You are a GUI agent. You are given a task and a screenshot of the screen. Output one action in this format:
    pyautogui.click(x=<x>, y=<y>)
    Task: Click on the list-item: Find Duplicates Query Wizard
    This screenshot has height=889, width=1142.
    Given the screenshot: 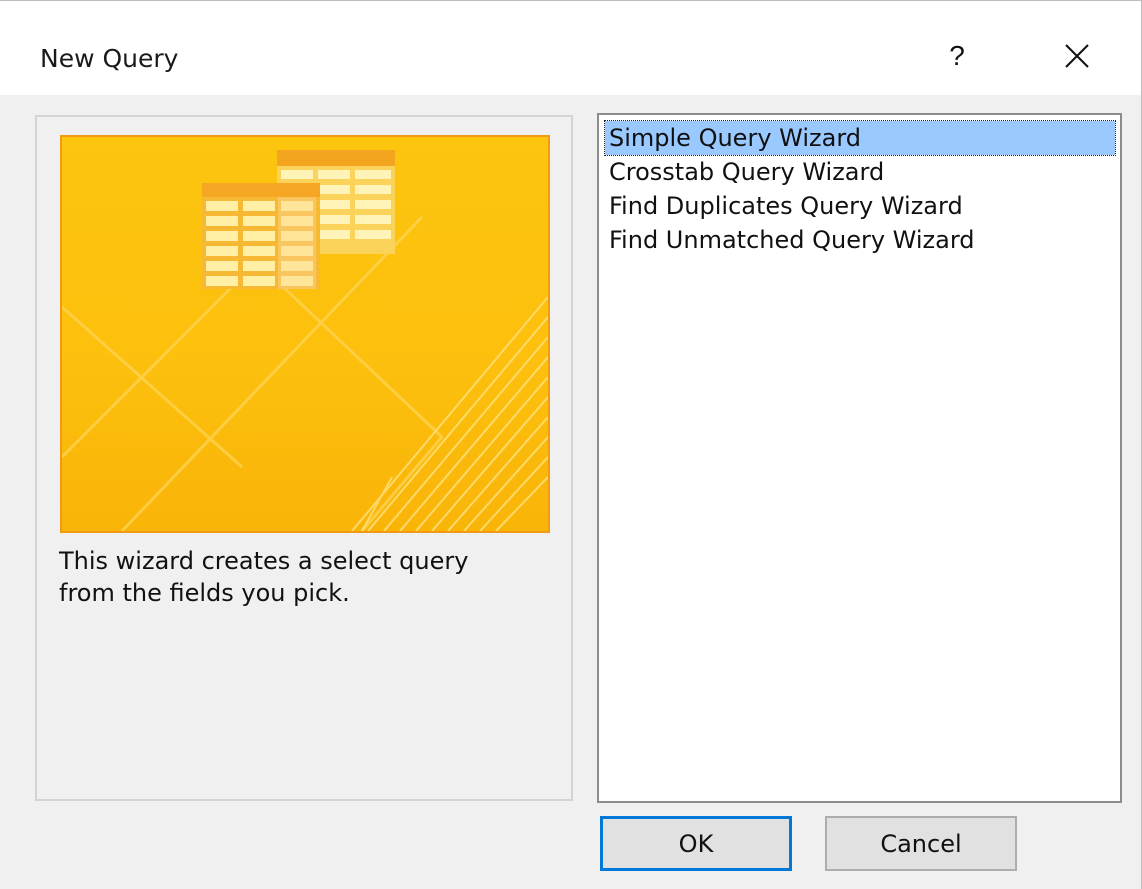 What is the action you would take?
    pyautogui.click(x=786, y=206)
    